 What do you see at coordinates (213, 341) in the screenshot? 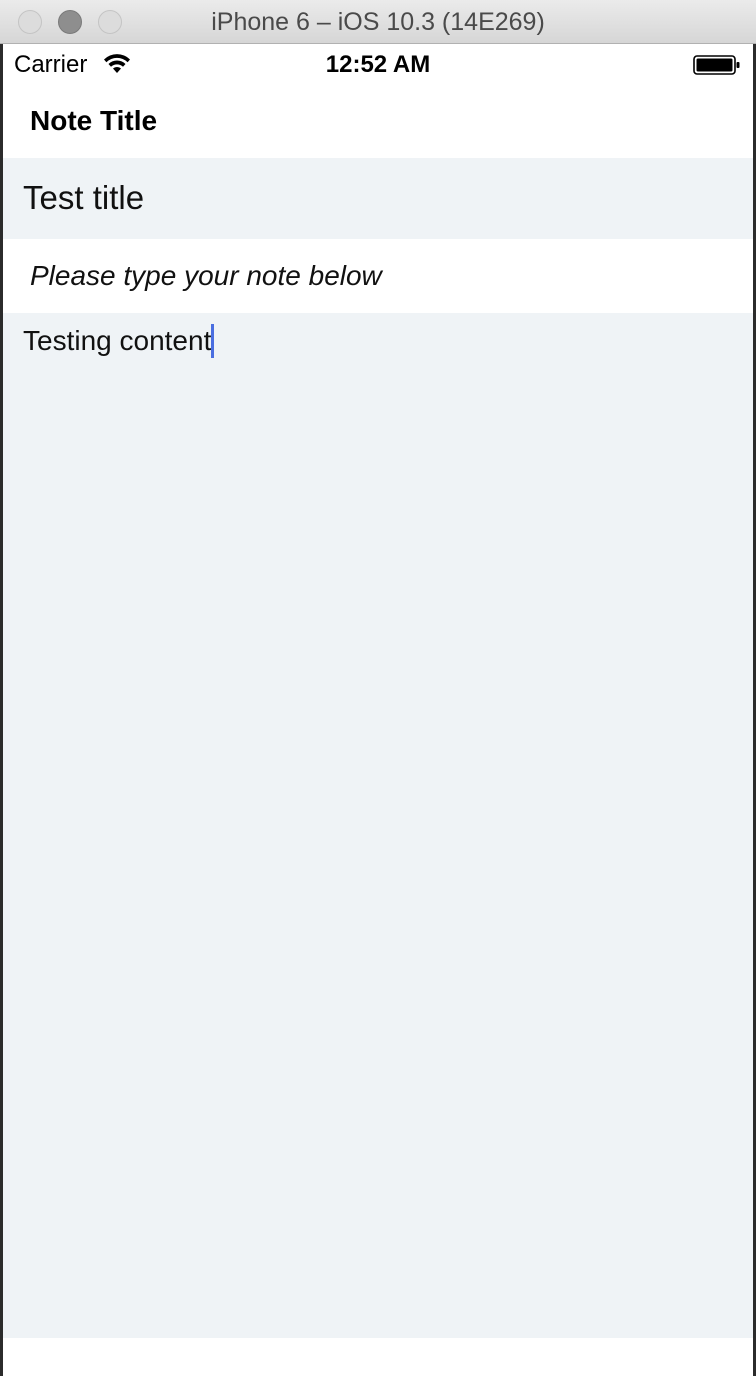
I see `text-cursor` at bounding box center [213, 341].